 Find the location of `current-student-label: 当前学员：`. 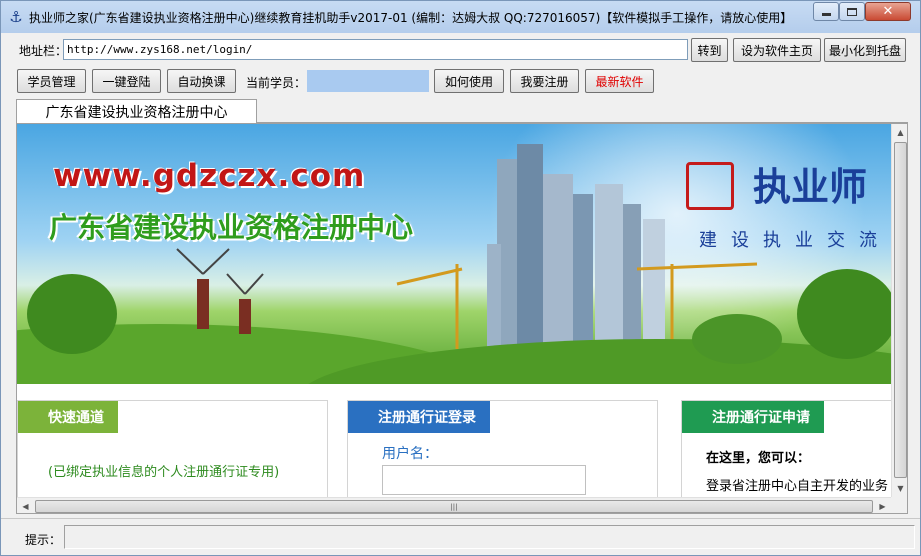

current-student-label: 当前学员： is located at coordinates (276, 83).